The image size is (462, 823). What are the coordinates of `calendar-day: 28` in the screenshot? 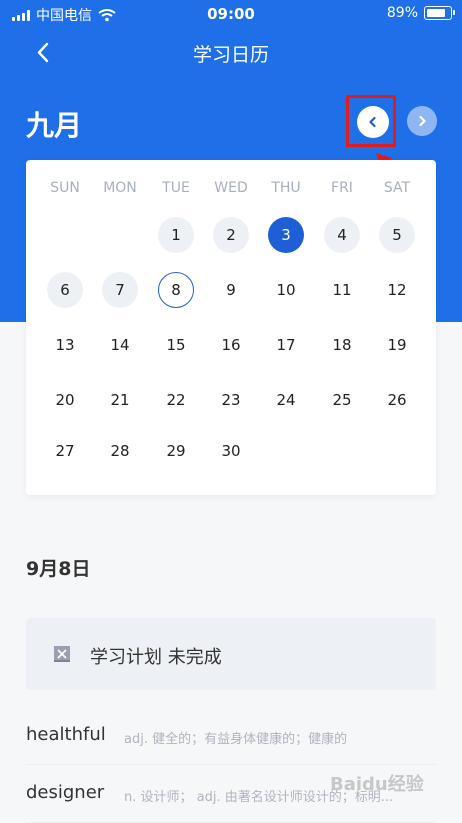 It's located at (120, 451).